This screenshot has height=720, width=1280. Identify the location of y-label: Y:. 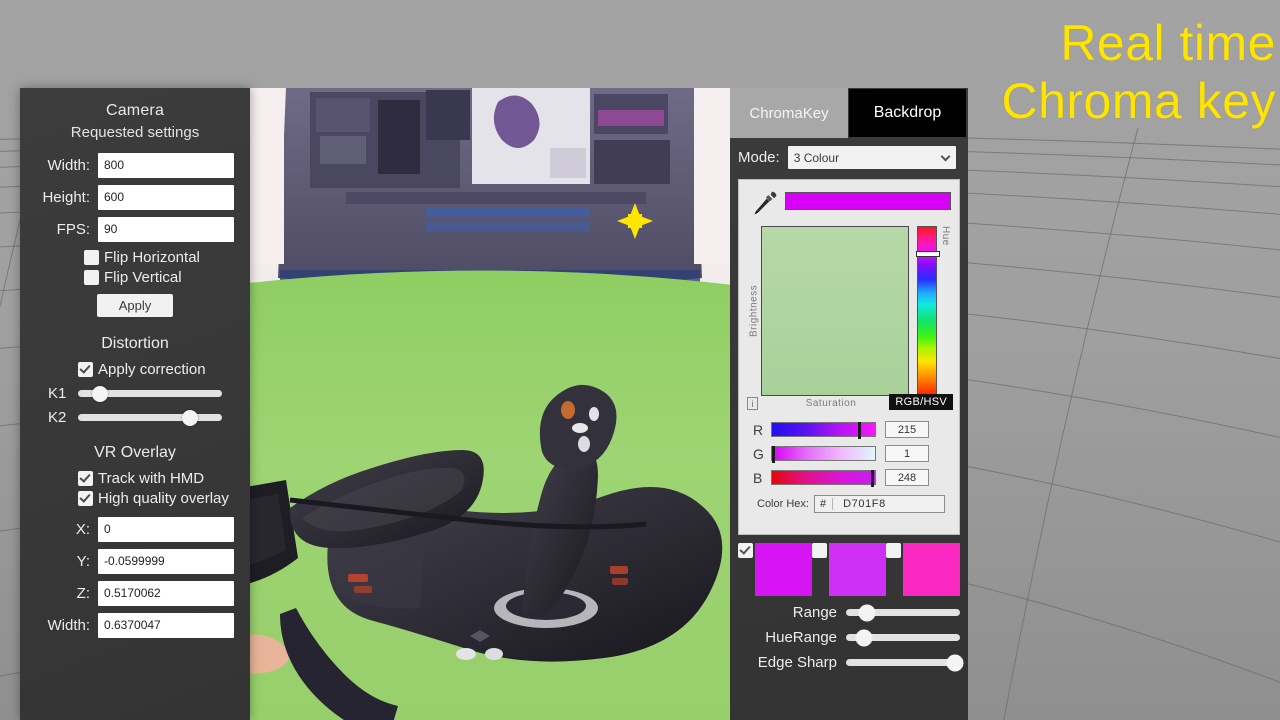
(83, 561).